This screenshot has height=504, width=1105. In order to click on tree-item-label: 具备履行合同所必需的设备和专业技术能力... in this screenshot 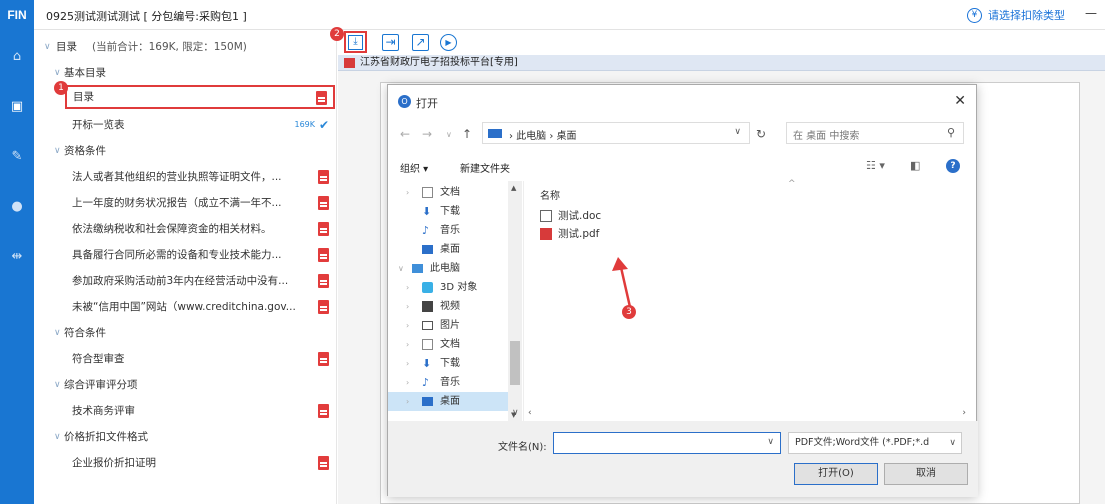, I will do `click(177, 255)`.